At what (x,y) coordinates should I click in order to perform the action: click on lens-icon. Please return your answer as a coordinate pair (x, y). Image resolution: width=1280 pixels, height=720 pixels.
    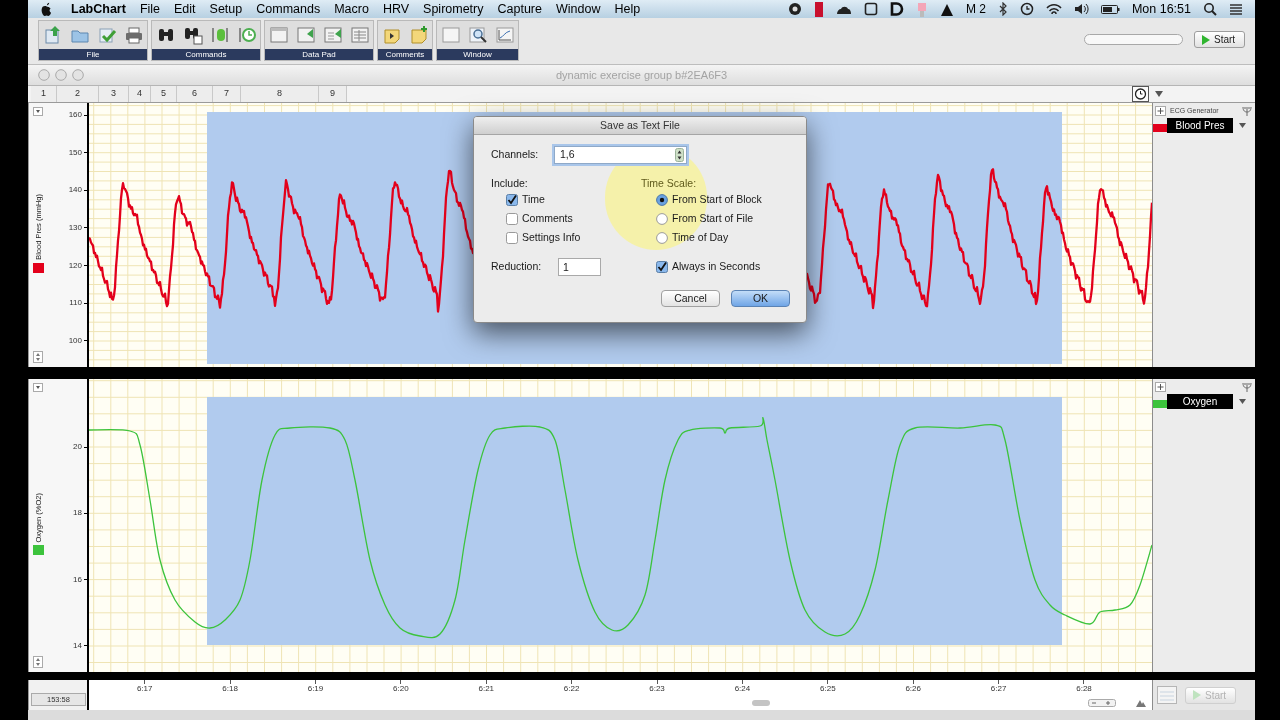
    Looking at the image, I should click on (794, 9).